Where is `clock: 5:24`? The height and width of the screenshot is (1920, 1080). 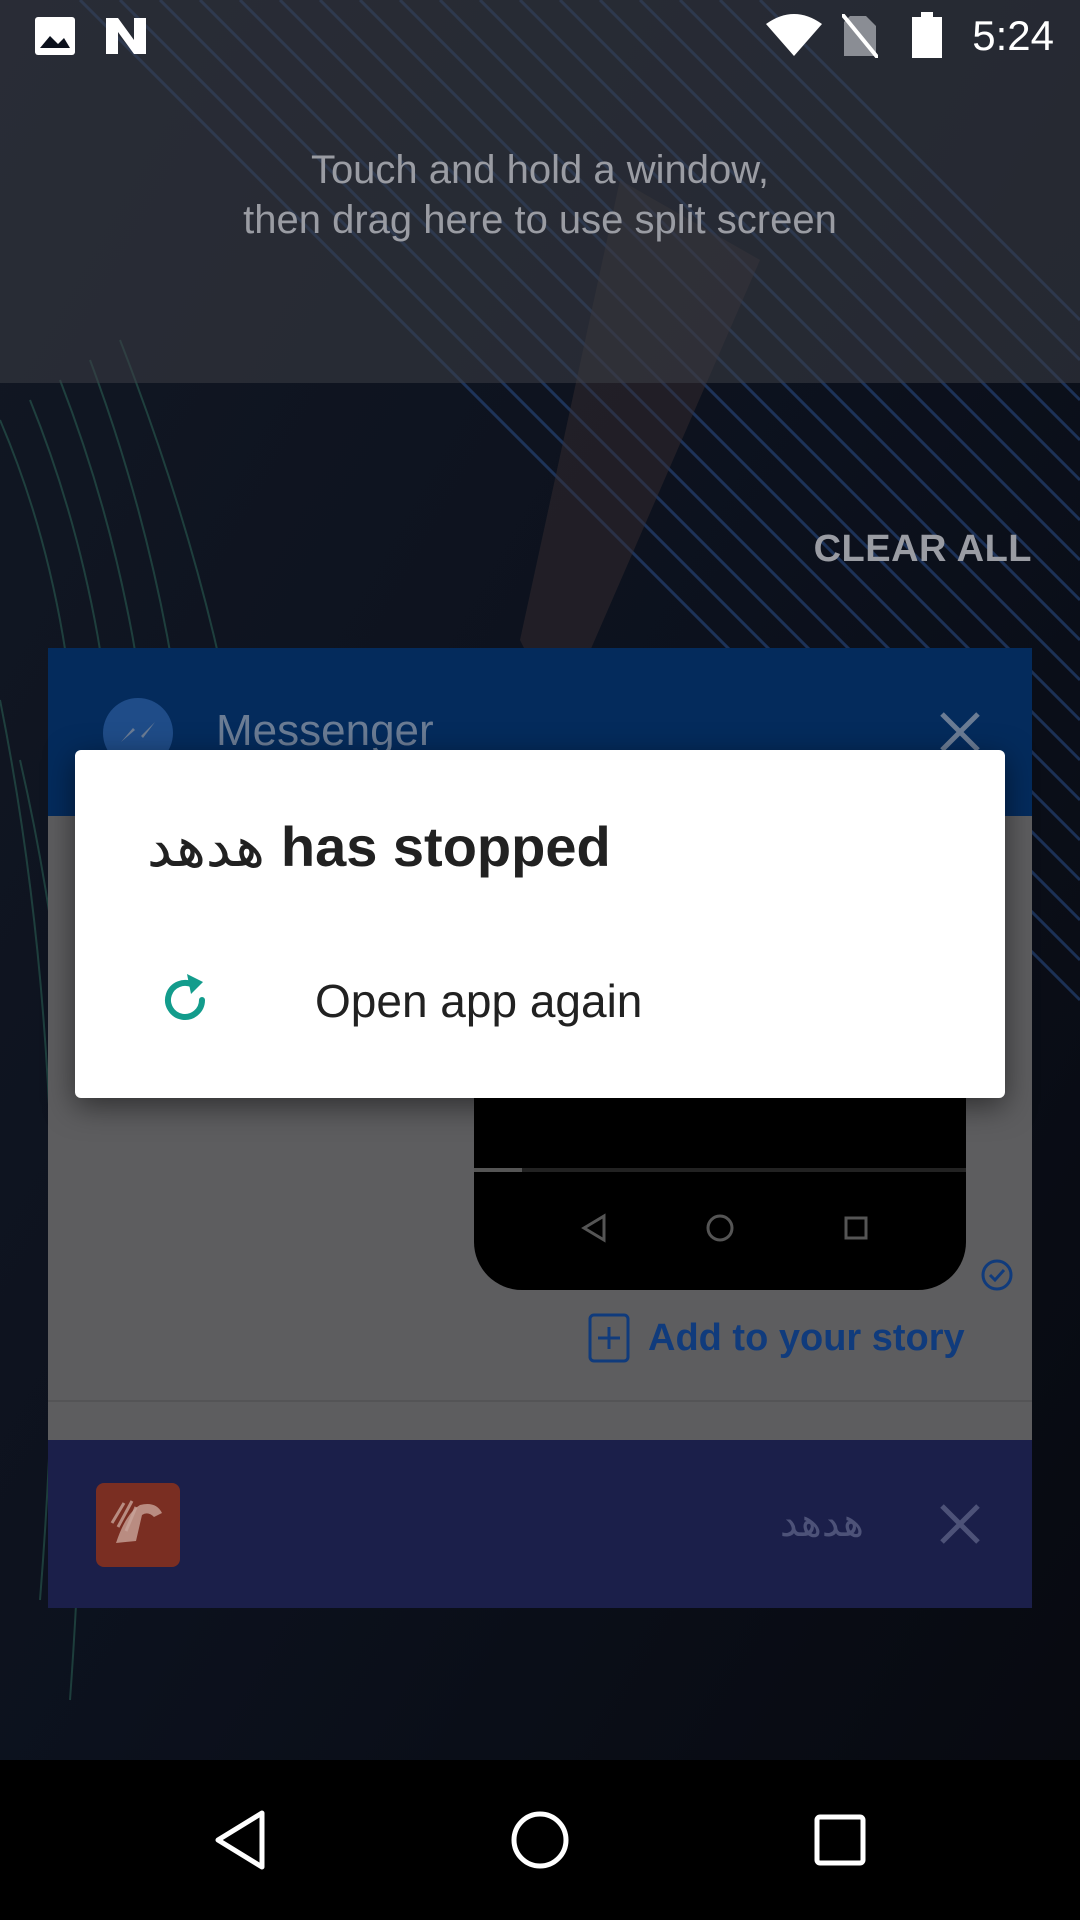 clock: 5:24 is located at coordinates (1013, 35).